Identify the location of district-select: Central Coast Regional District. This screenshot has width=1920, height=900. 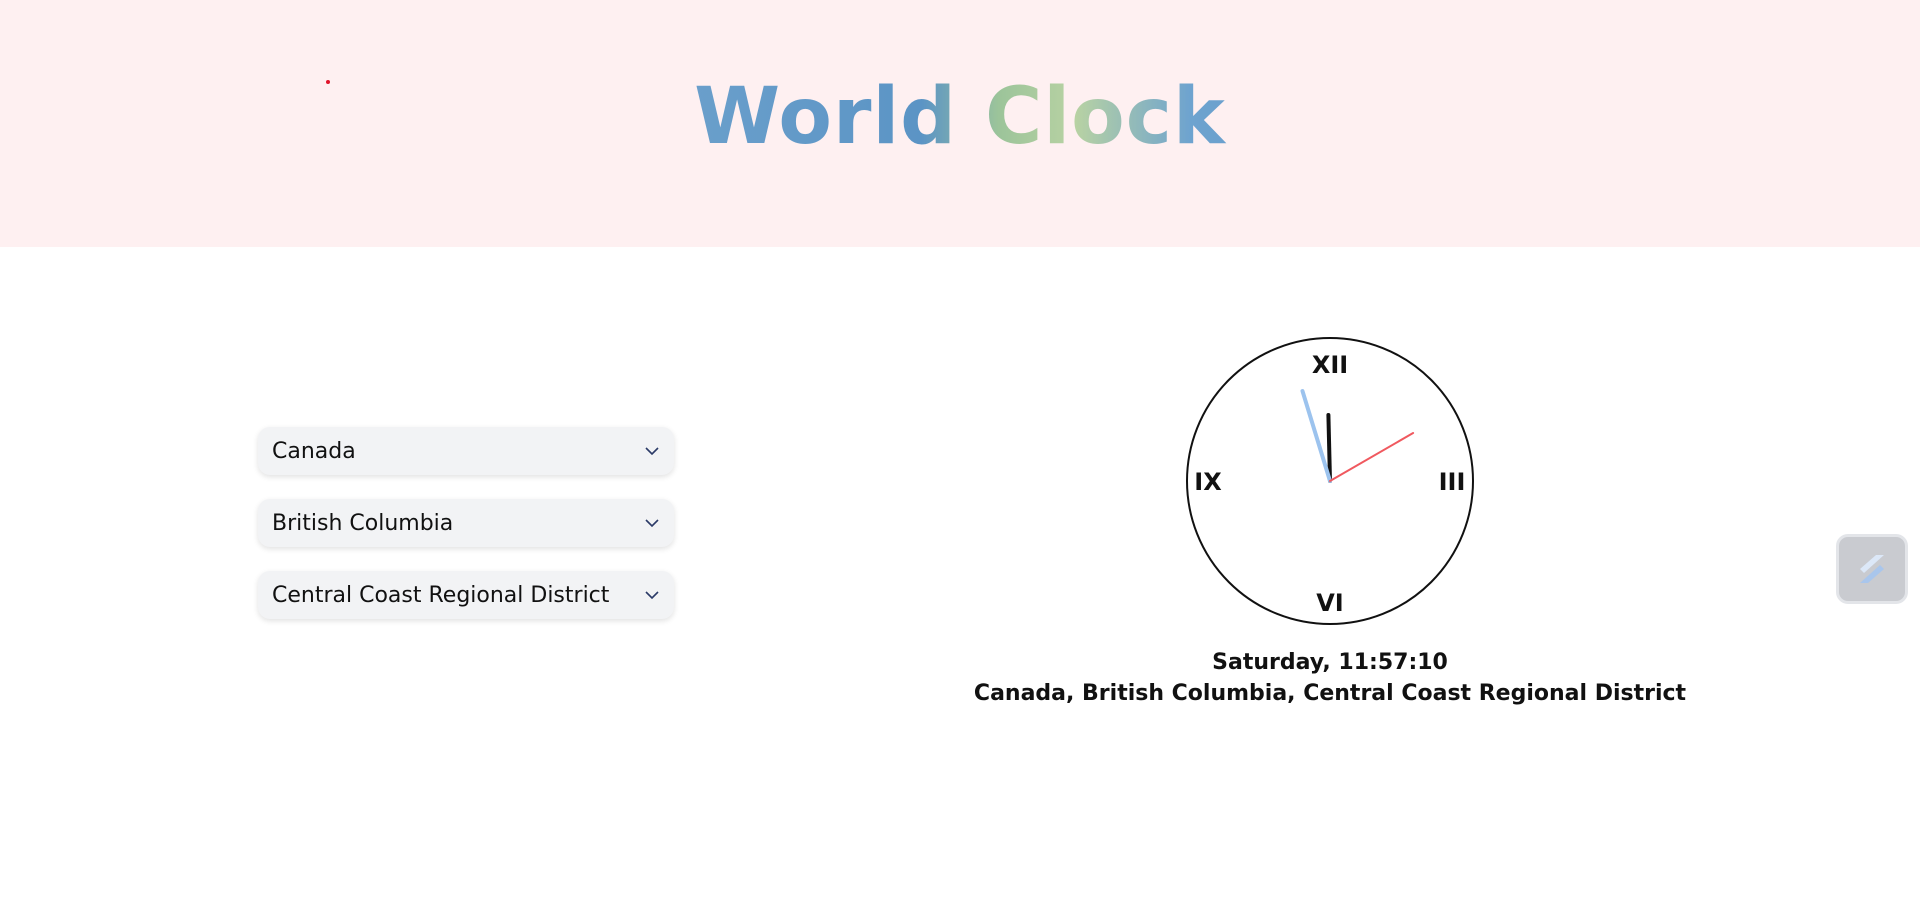
(466, 595).